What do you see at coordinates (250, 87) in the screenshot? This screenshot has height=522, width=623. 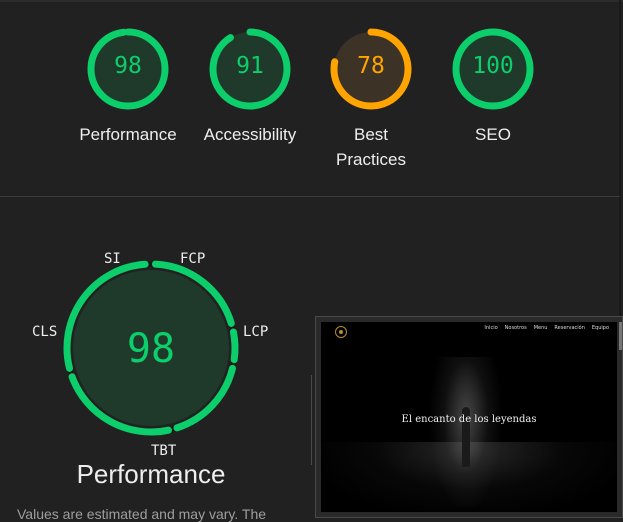 I see `gauge-accessibility: 91 Accessibility` at bounding box center [250, 87].